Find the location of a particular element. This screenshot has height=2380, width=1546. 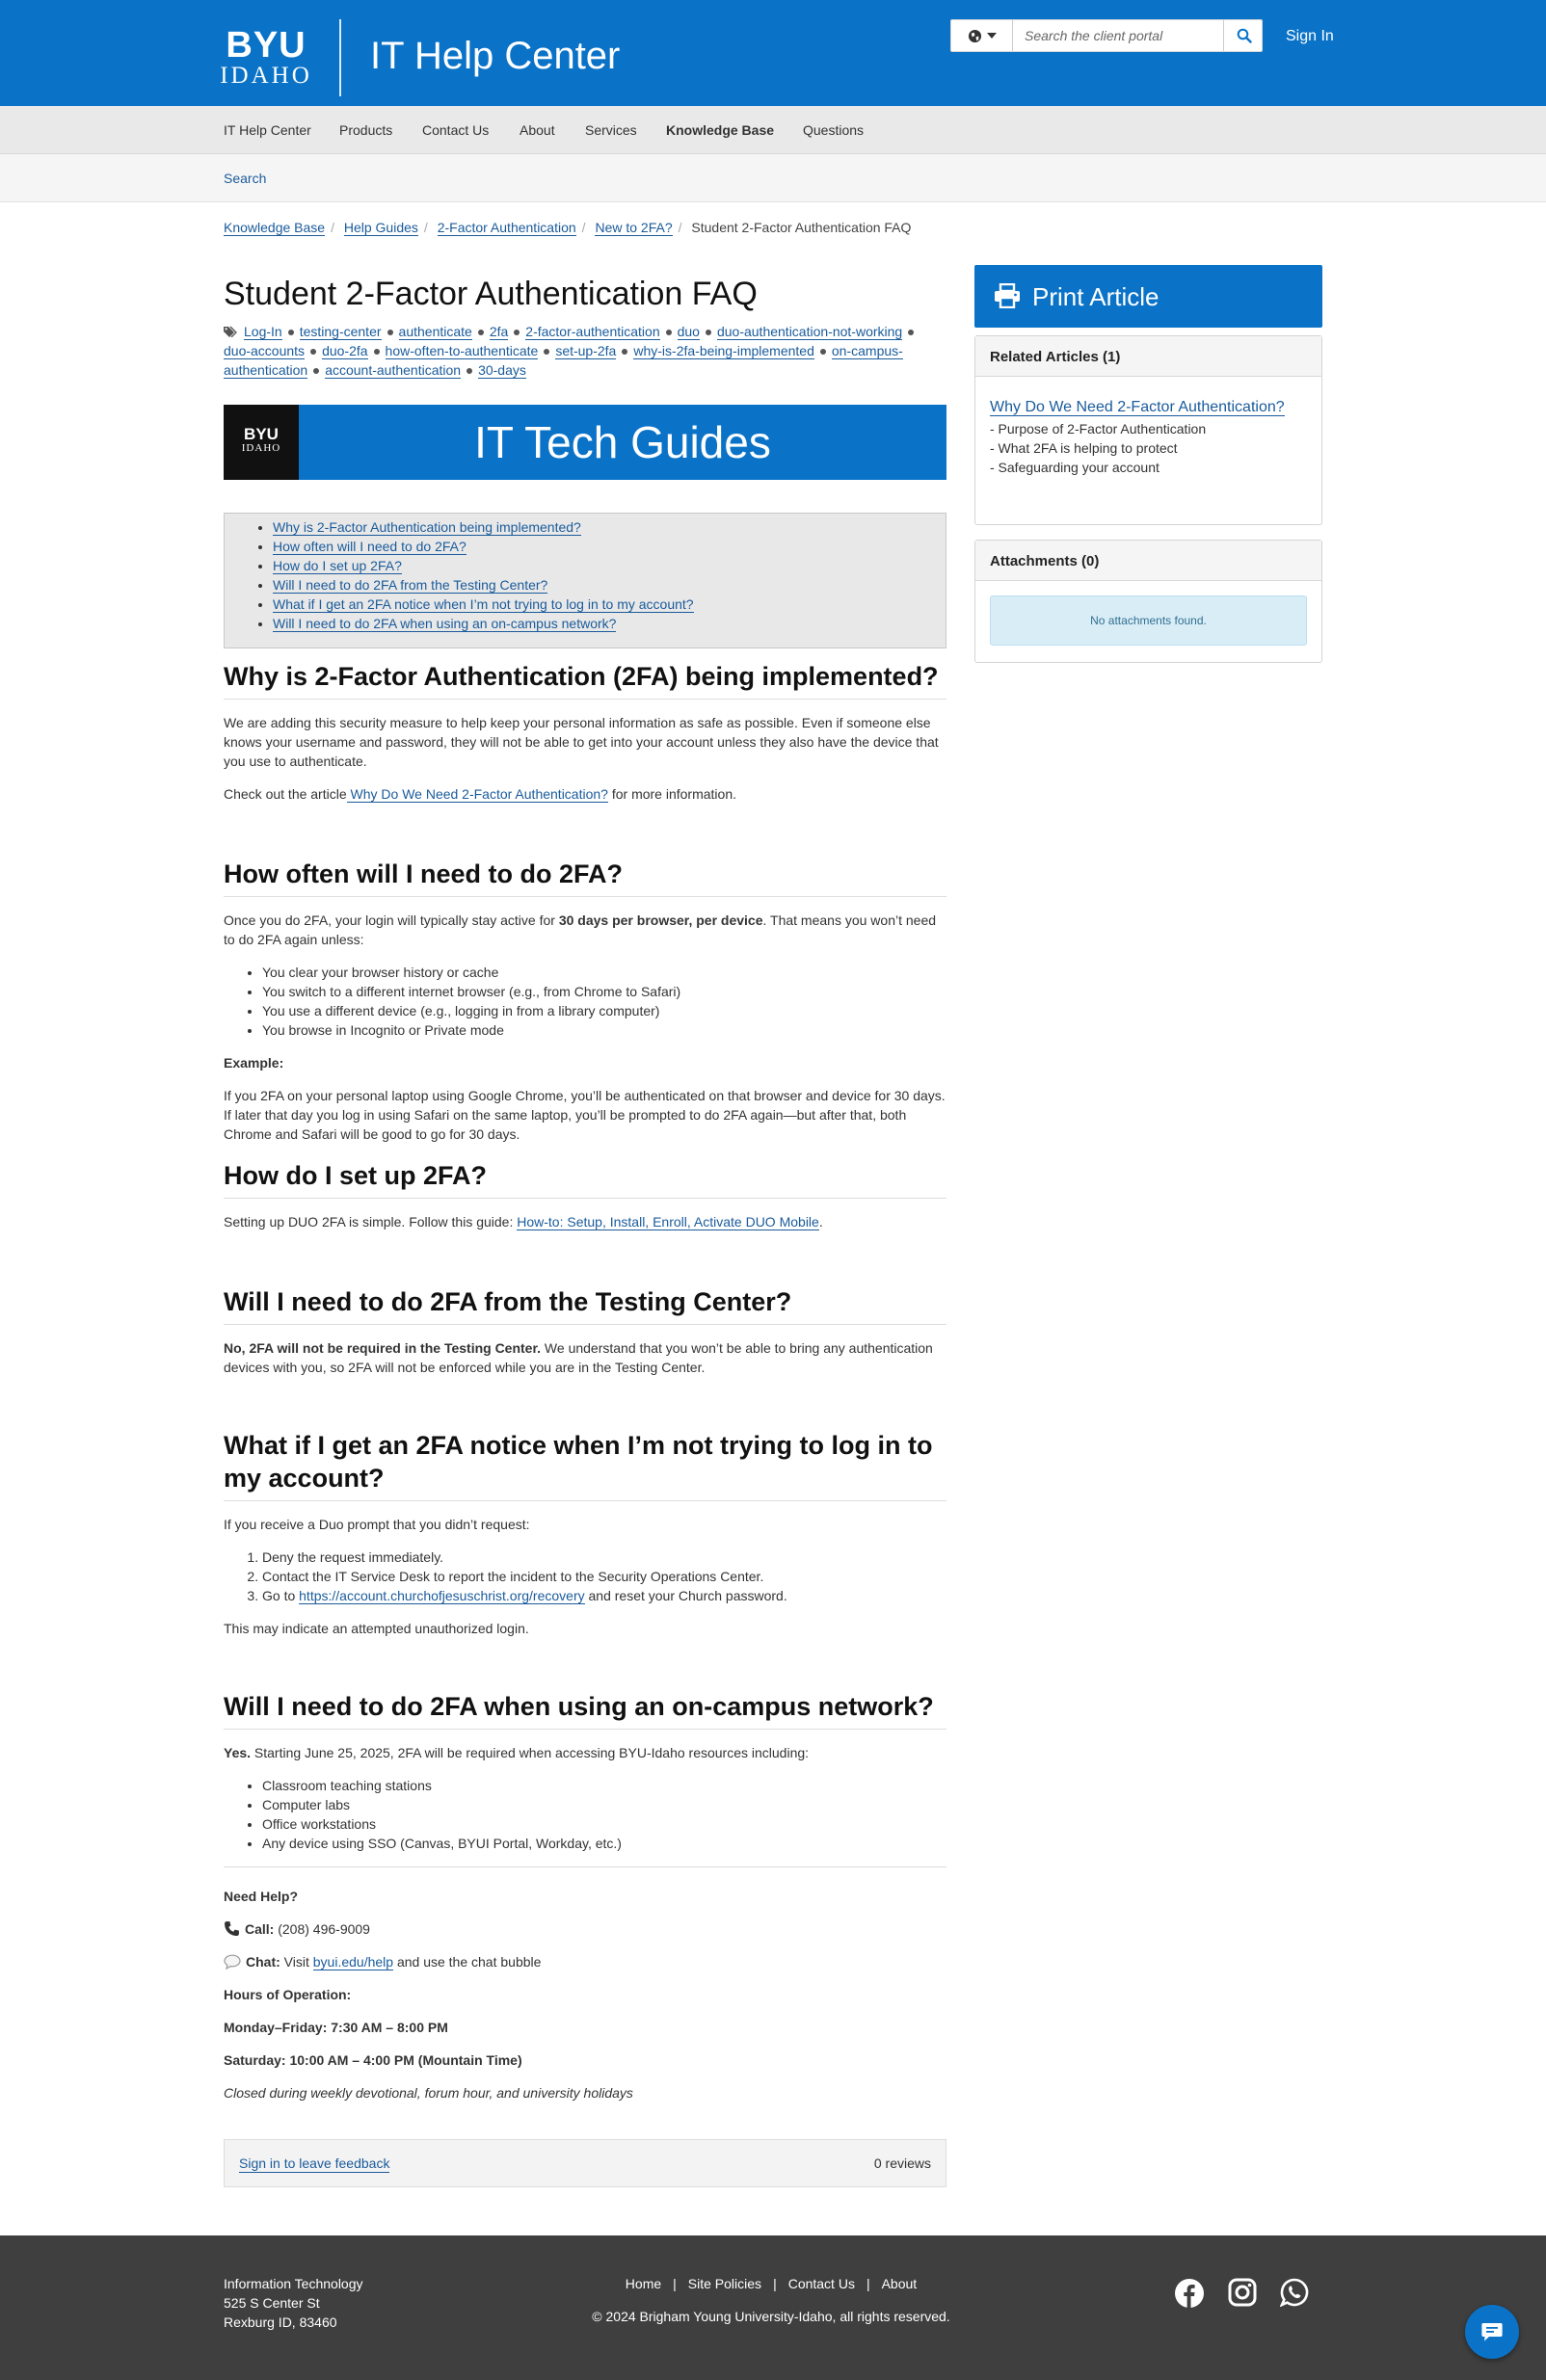

tag-link: duo is located at coordinates (688, 332).